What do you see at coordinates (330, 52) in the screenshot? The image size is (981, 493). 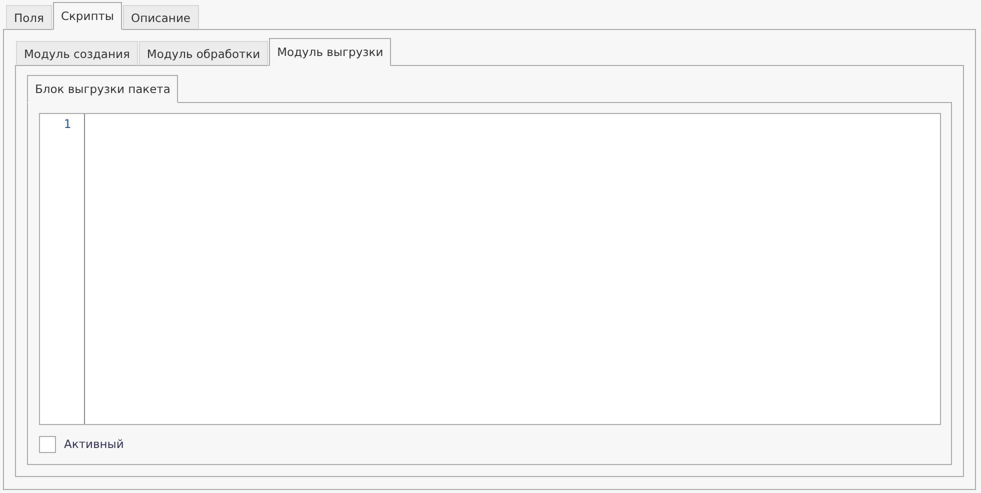 I see `tab: Модуль выгрузки` at bounding box center [330, 52].